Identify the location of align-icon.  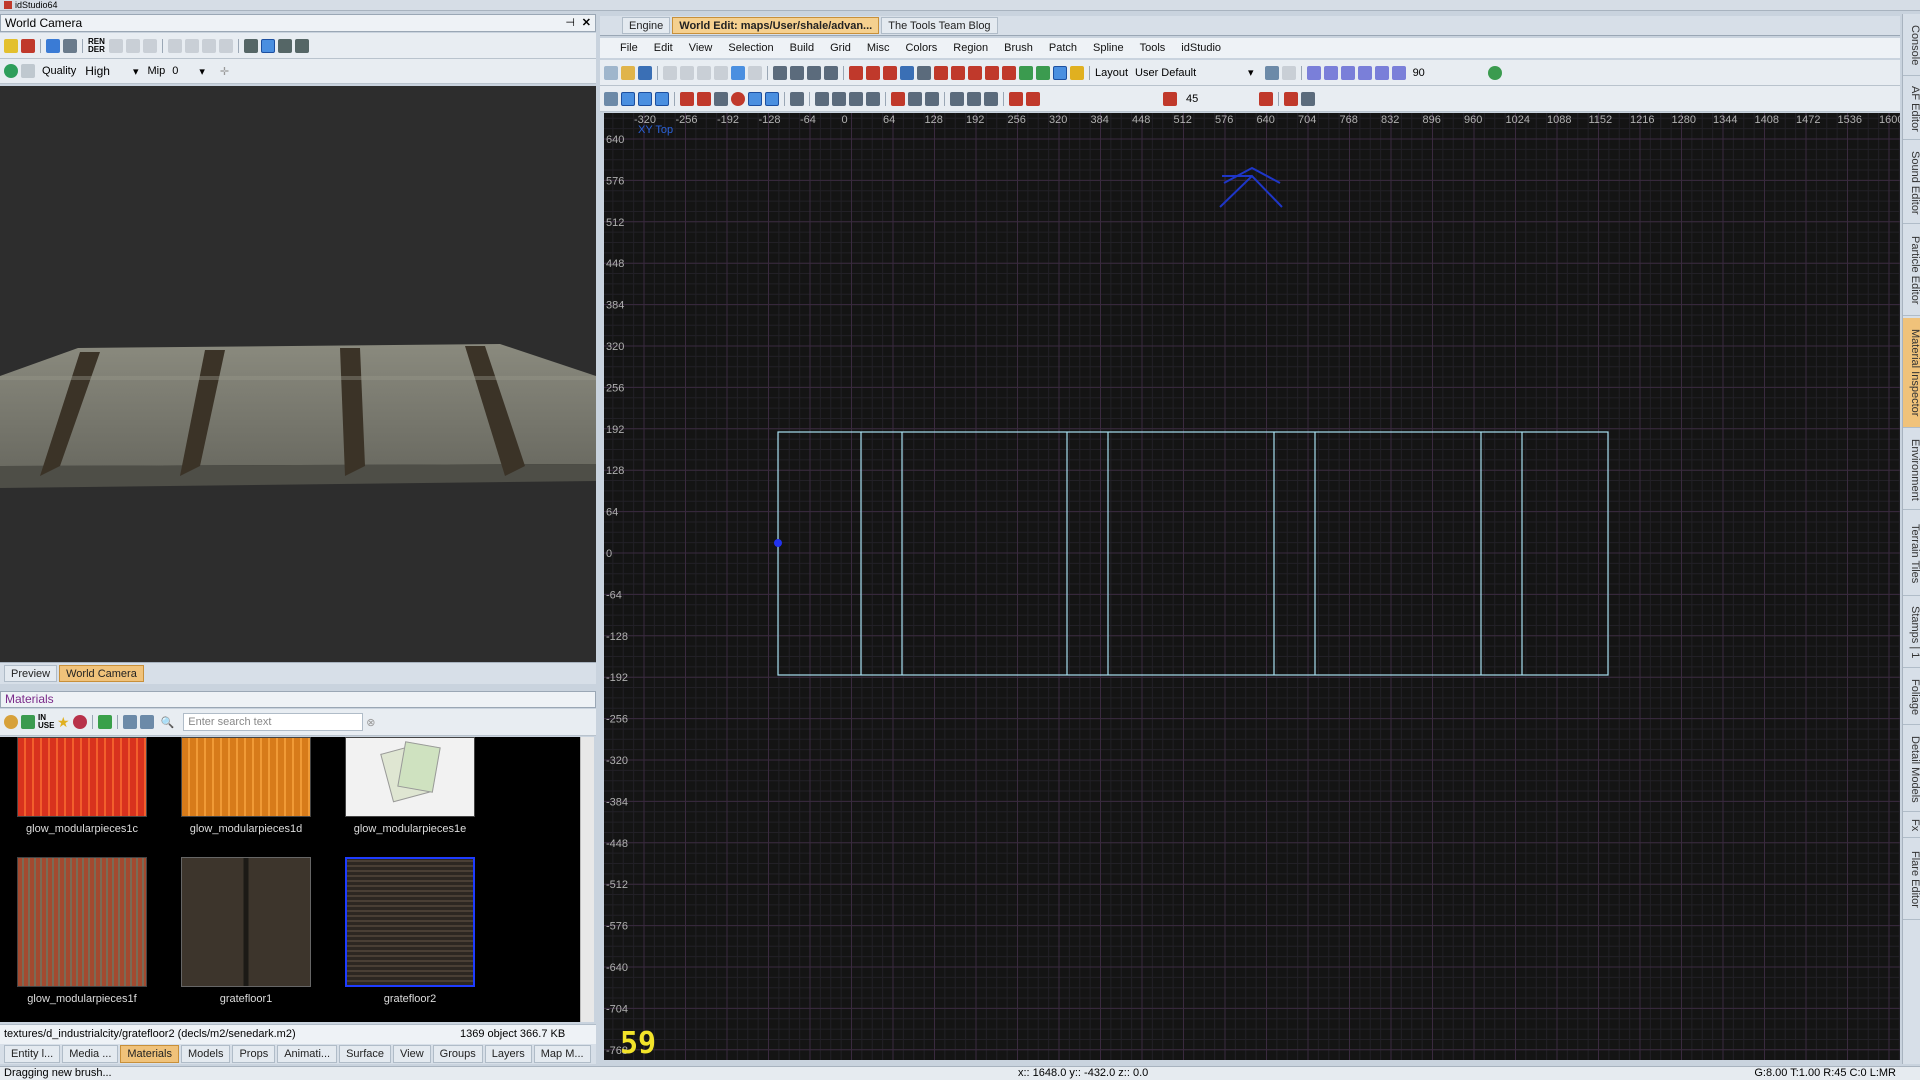
(797, 98).